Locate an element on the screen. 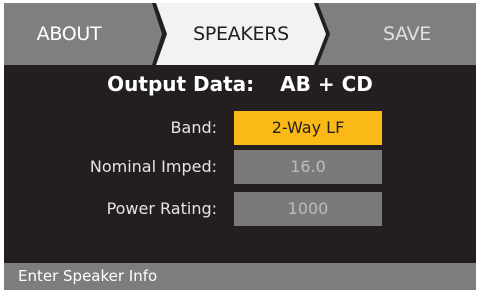 The width and height of the screenshot is (479, 293). band-row: Band: 2-Way LF is located at coordinates (240, 128).